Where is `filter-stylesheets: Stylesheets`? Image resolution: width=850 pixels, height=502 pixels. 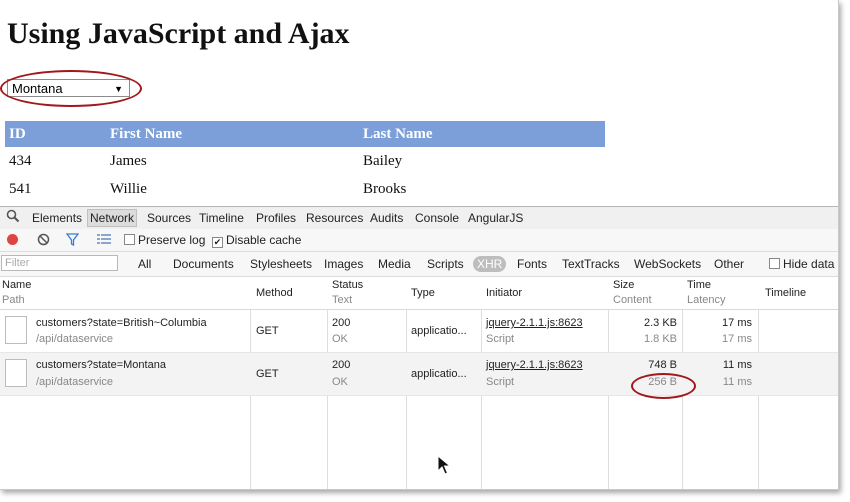 filter-stylesheets: Stylesheets is located at coordinates (281, 264).